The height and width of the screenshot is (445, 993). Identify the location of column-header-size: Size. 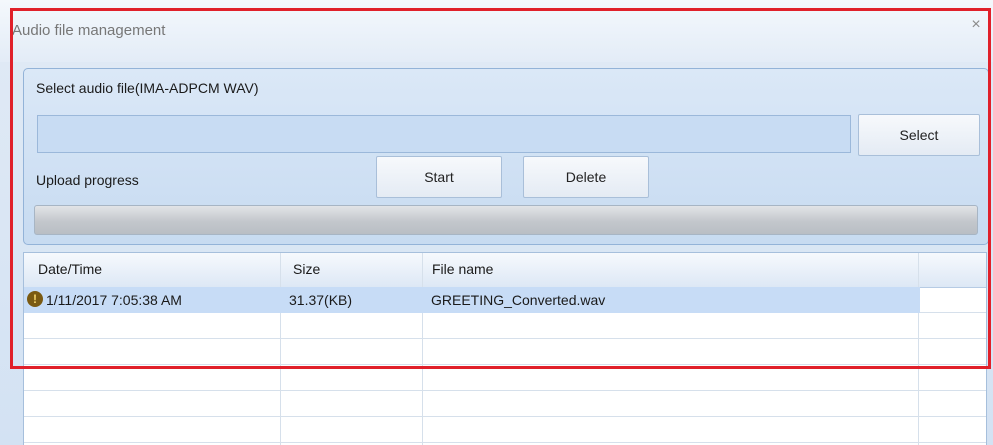
(306, 269).